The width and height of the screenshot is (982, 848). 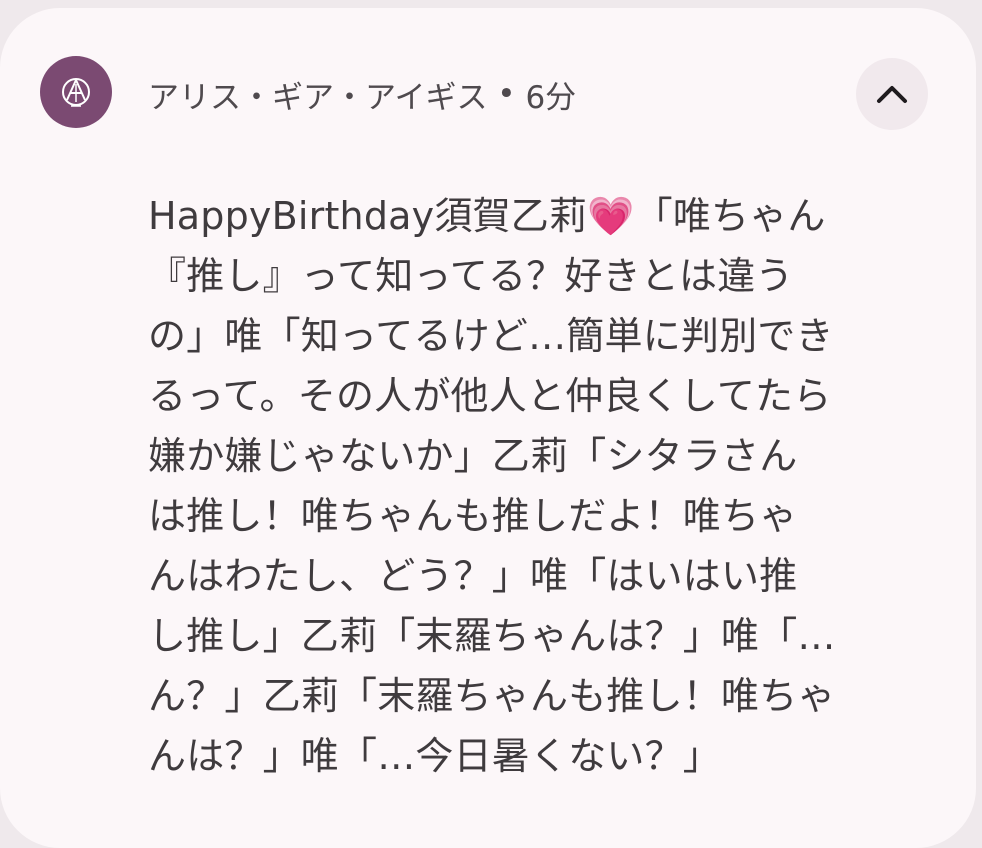 I want to click on app-logo-icon, so click(x=76, y=92).